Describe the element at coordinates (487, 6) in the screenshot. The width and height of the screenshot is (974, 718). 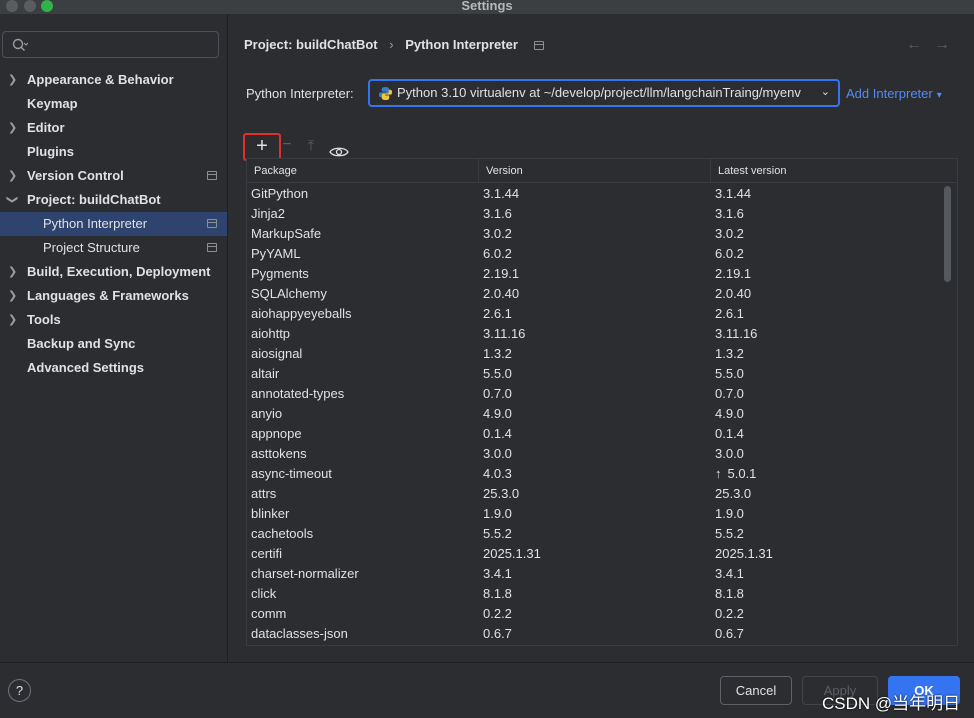
I see `window-title: Settings` at that location.